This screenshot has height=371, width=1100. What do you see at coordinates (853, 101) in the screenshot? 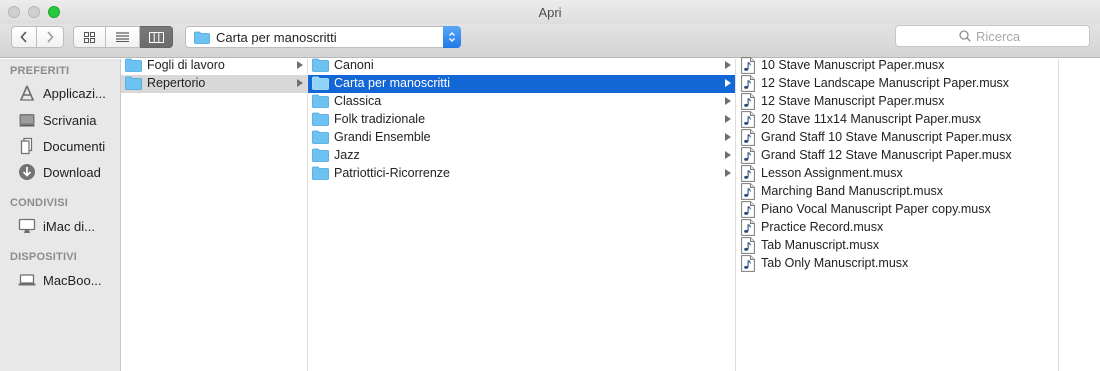
I see `file-label: 12 Stave Manuscript Paper.musx` at bounding box center [853, 101].